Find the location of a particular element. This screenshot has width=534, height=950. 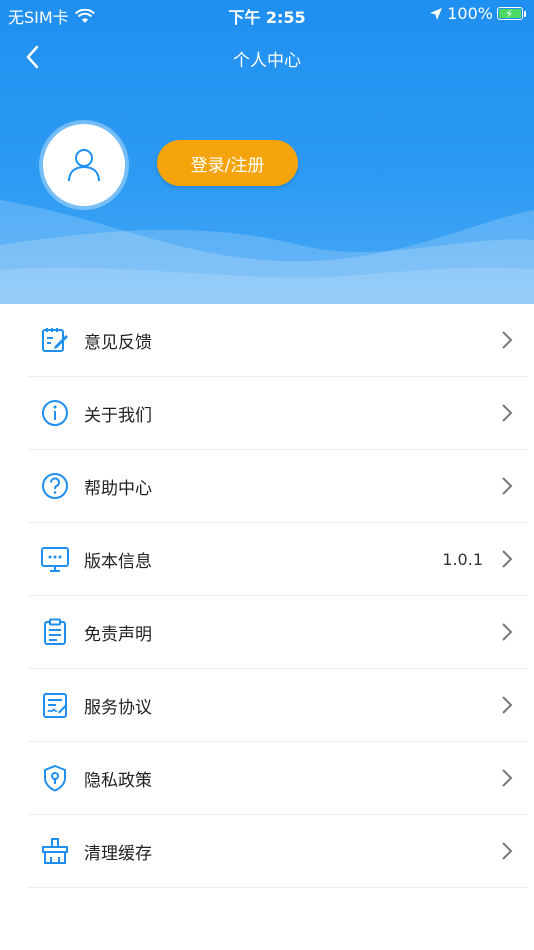

user-icon is located at coordinates (84, 165).